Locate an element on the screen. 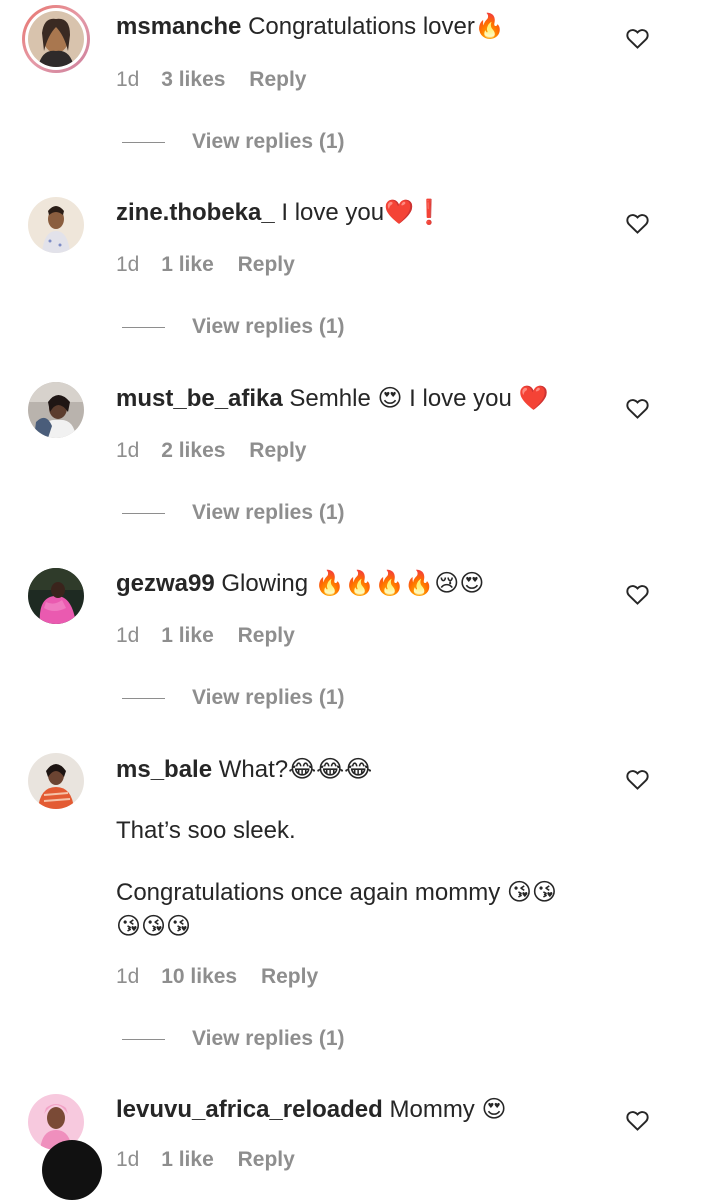 The height and width of the screenshot is (1200, 720). comment-body-line: That’s soo sleek. is located at coordinates (206, 830).